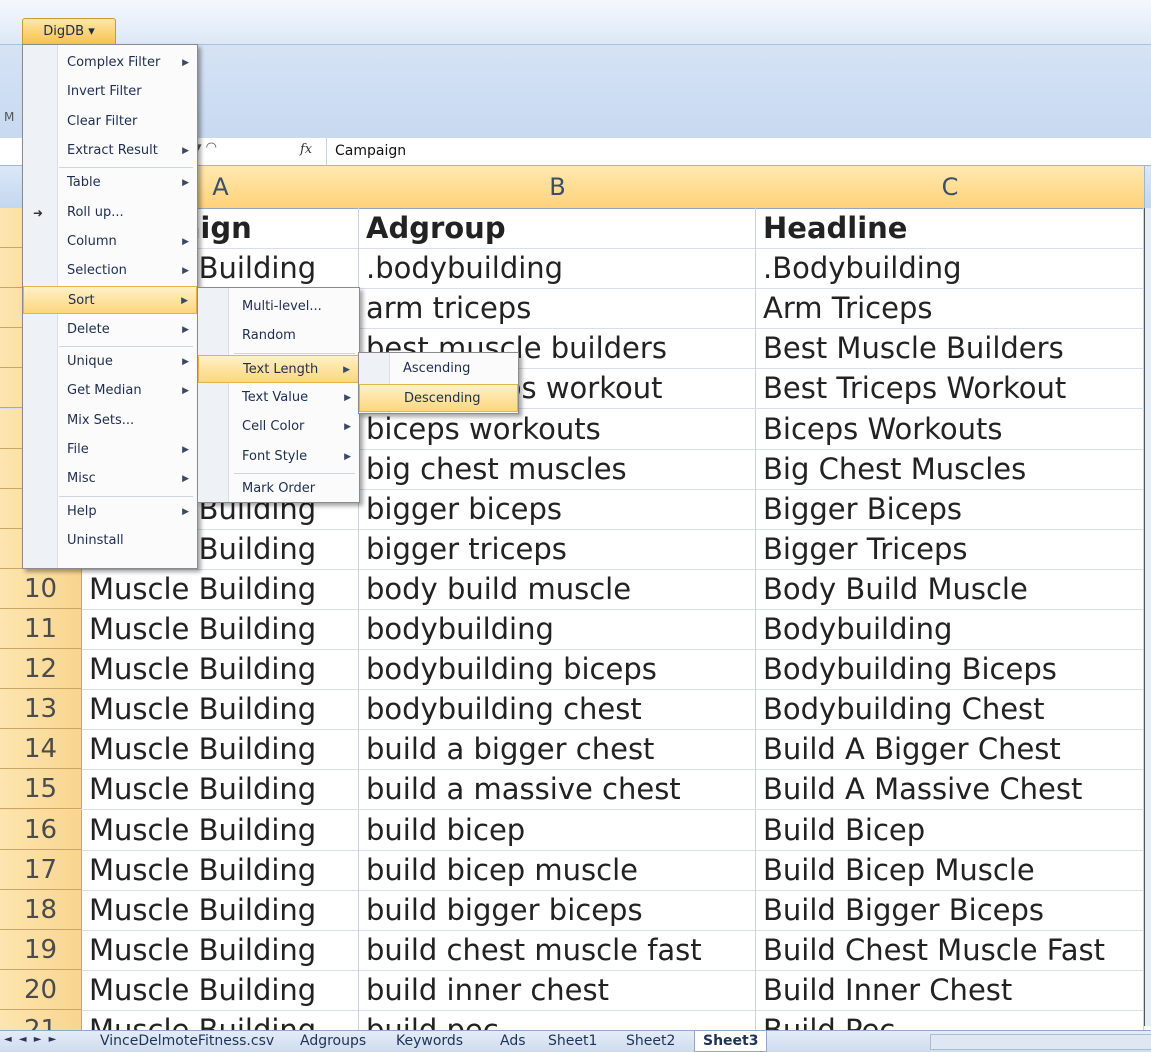  What do you see at coordinates (950, 669) in the screenshot?
I see `cell-c: Bodybuilding Biceps` at bounding box center [950, 669].